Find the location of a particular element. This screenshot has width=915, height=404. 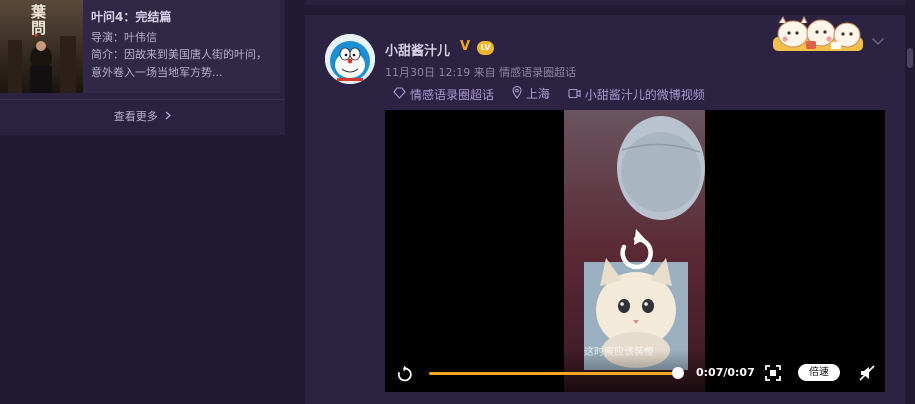

tag-label: 上海 is located at coordinates (537, 94).